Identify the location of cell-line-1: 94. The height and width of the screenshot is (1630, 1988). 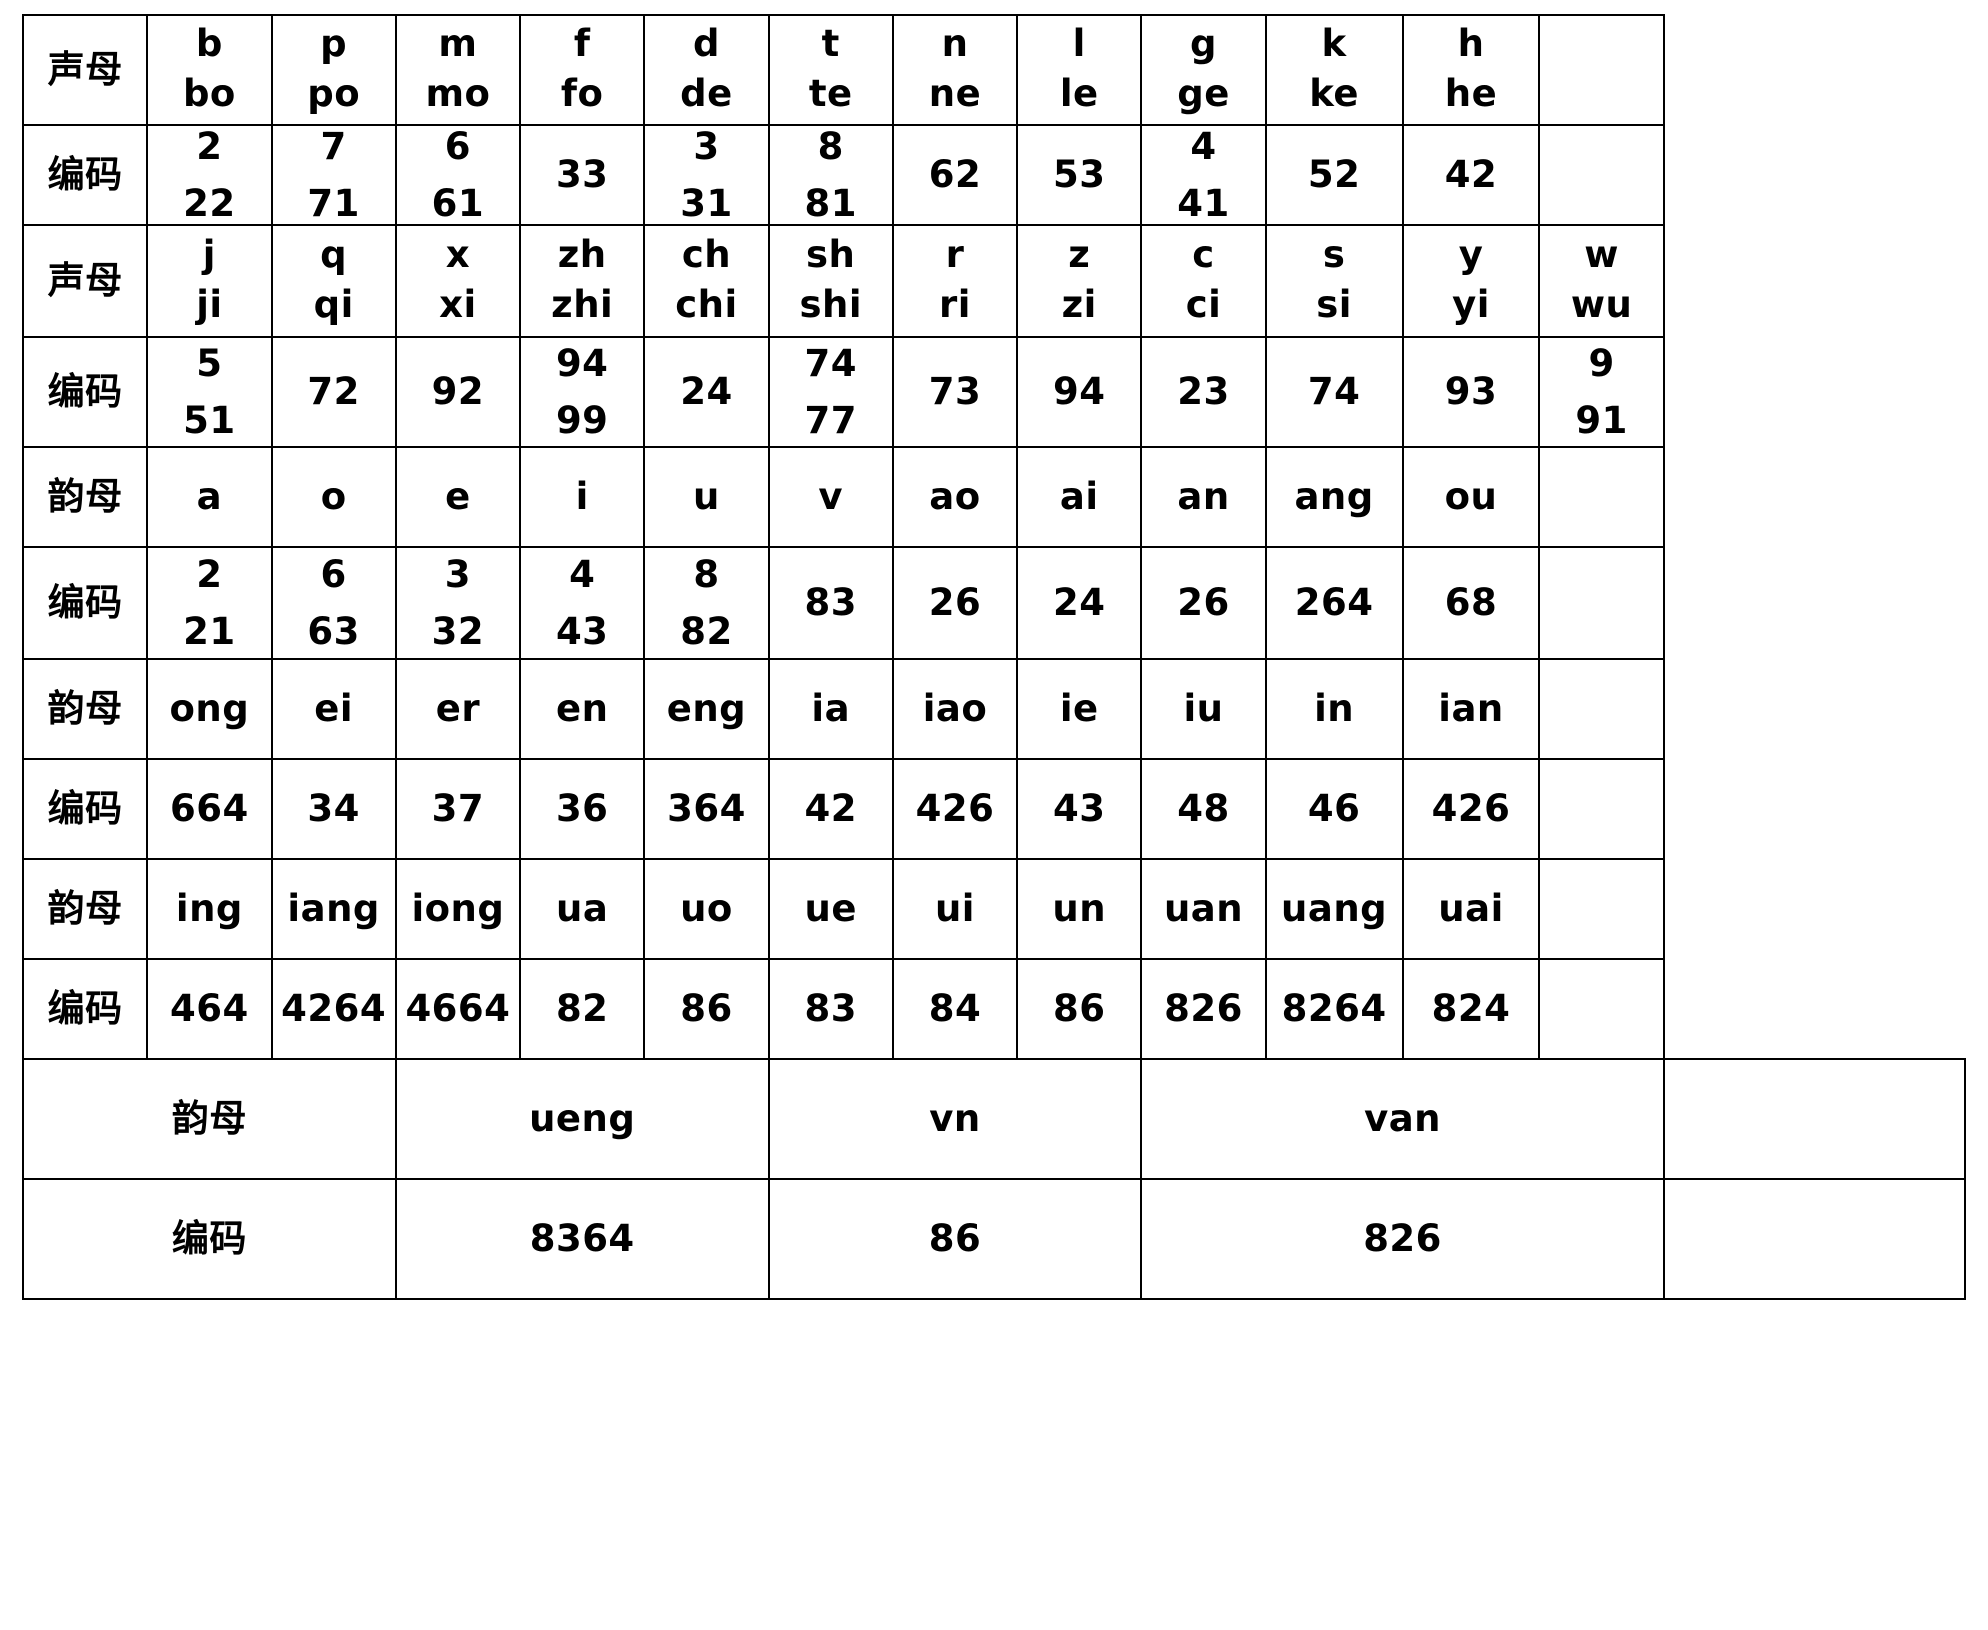
(1079, 391).